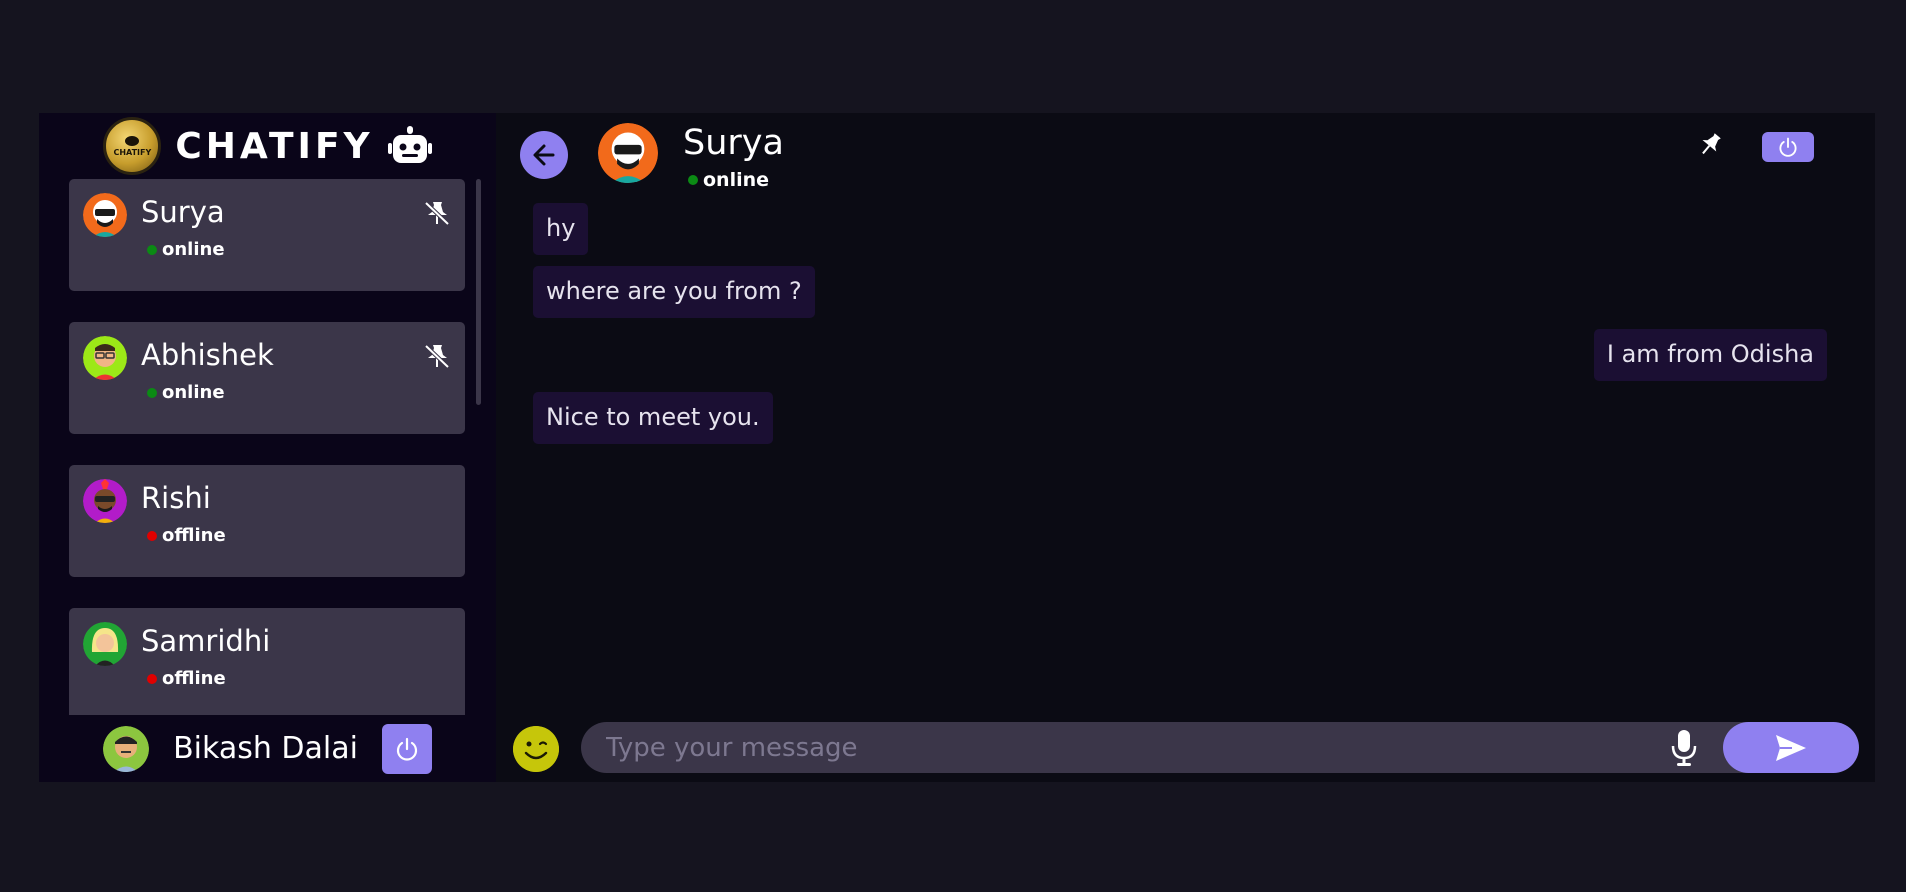  I want to click on current-user-name: Bikash Dalai, so click(265, 748).